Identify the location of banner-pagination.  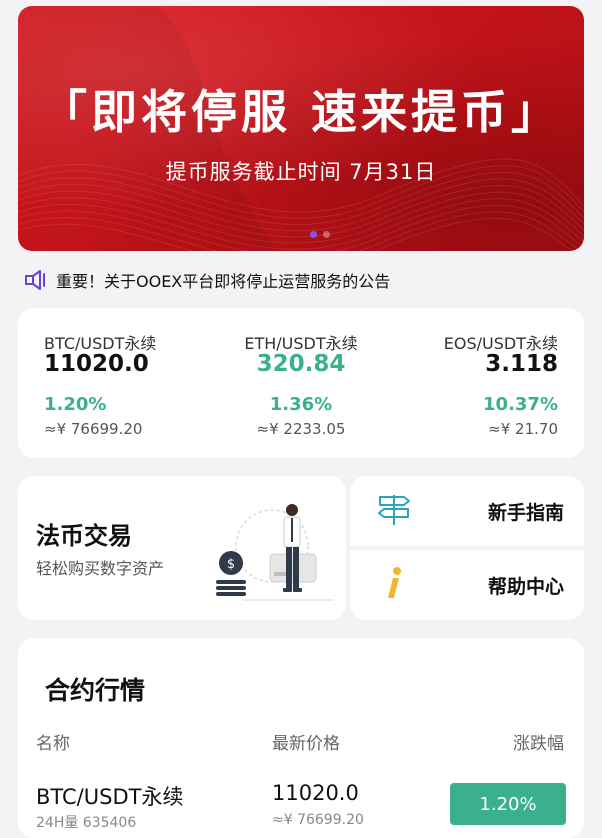
(320, 234).